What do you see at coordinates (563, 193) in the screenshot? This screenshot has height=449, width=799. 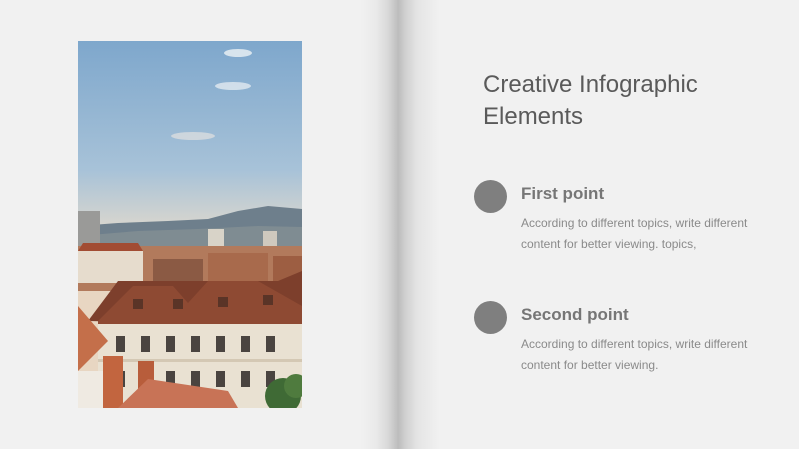 I see `point-heading: First point` at bounding box center [563, 193].